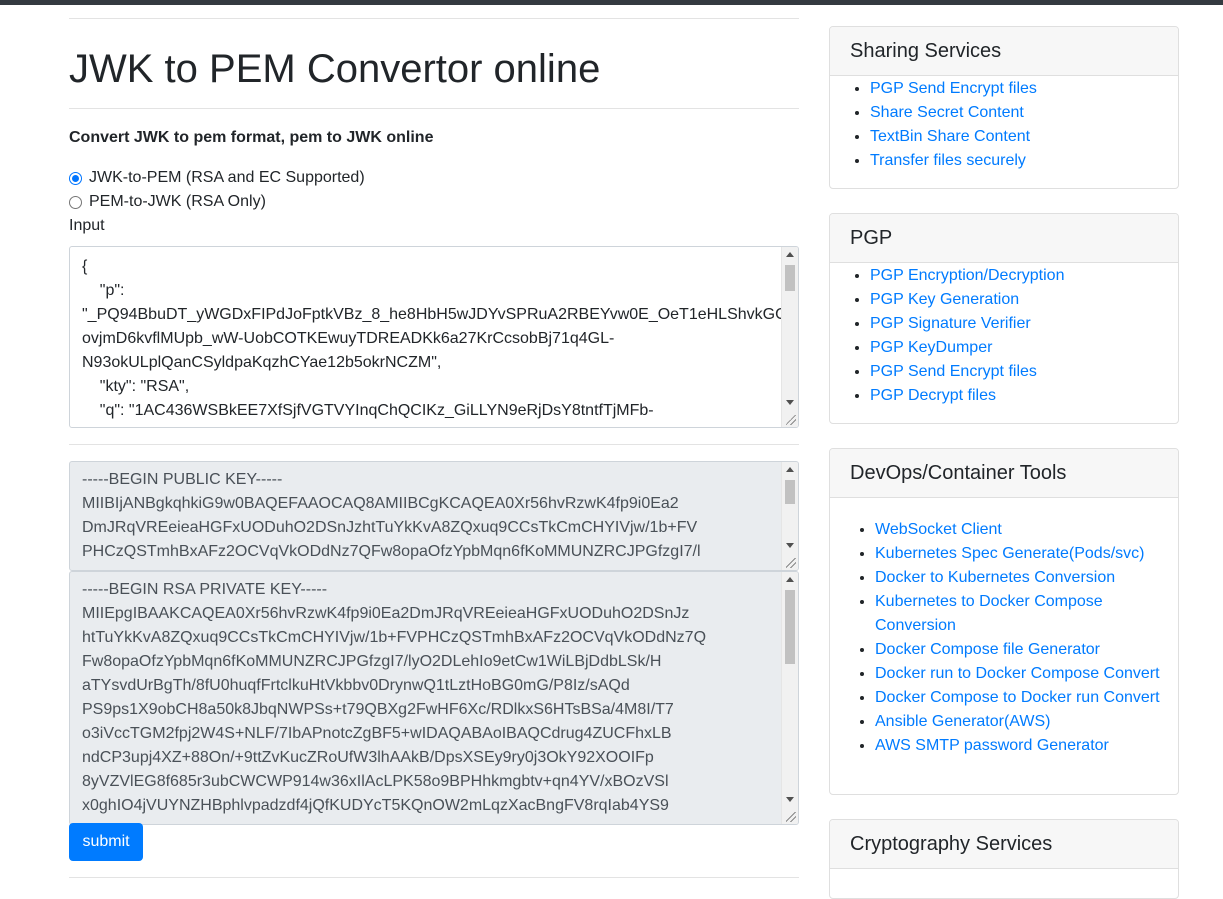 Image resolution: width=1223 pixels, height=899 pixels. I want to click on list-item: Transfer files securely, so click(1024, 161).